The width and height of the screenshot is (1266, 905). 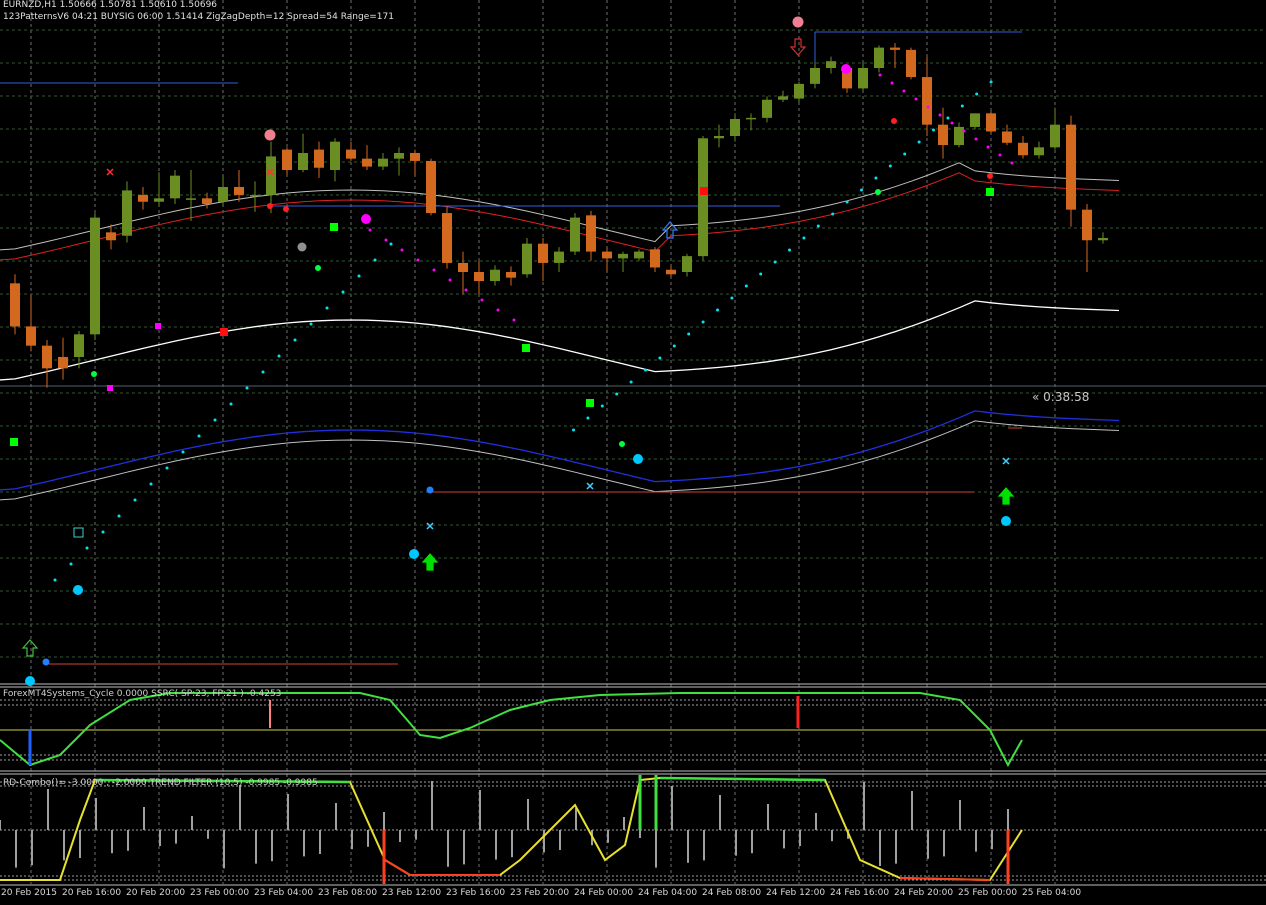 I want to click on x-tick-label: 25 Feb 00:00, so click(x=988, y=893).